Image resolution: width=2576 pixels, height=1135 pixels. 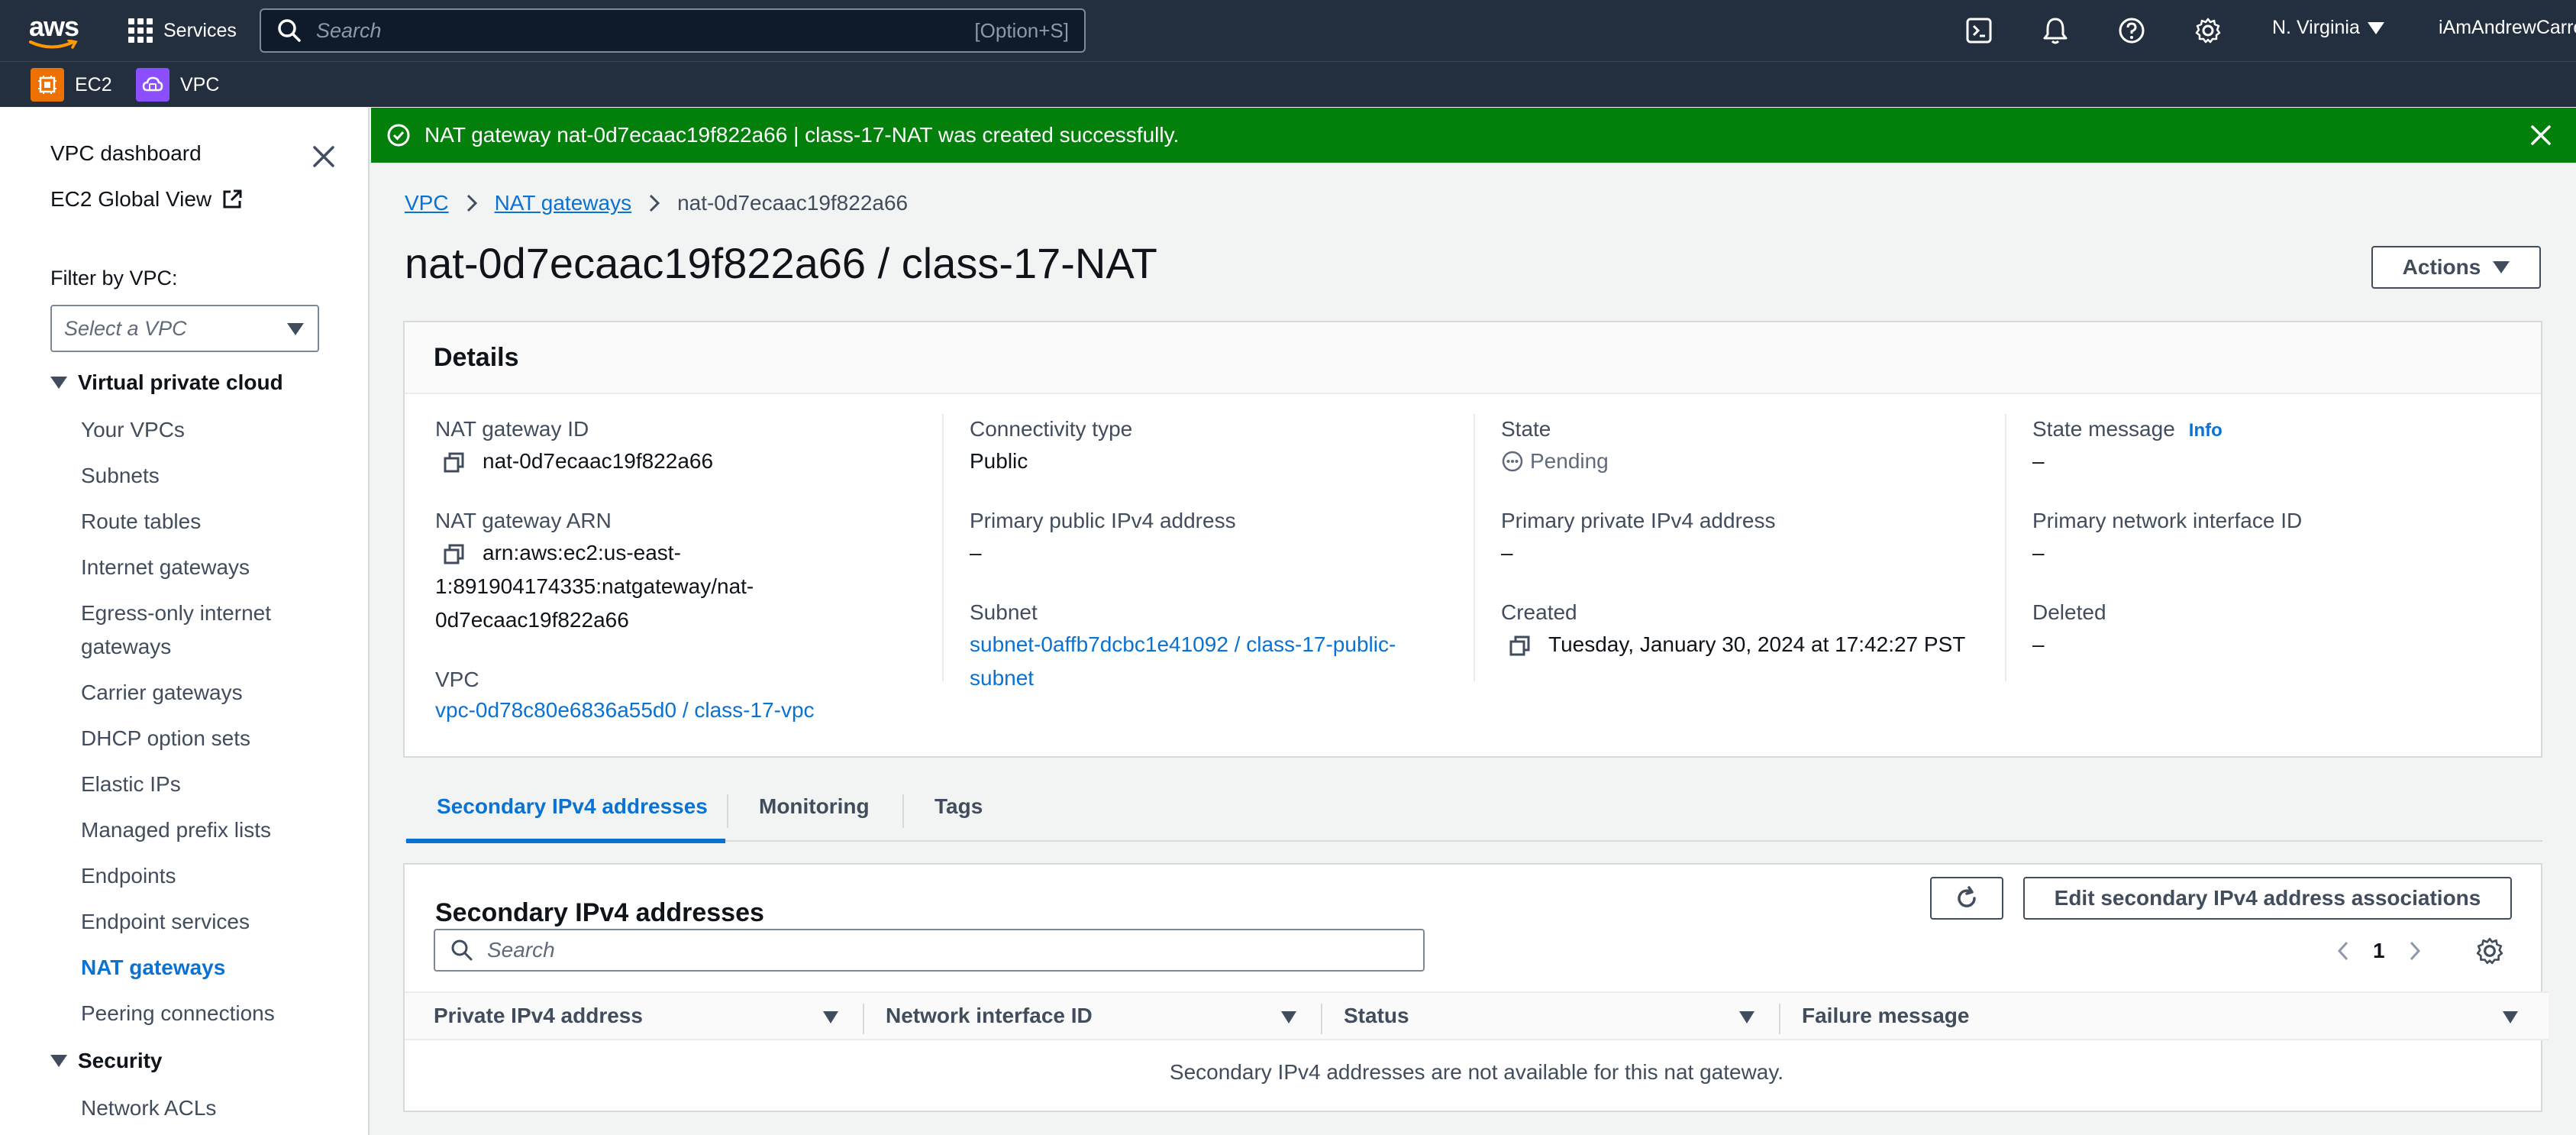 What do you see at coordinates (93, 84) in the screenshot?
I see `favorite-ec2-label: EC2` at bounding box center [93, 84].